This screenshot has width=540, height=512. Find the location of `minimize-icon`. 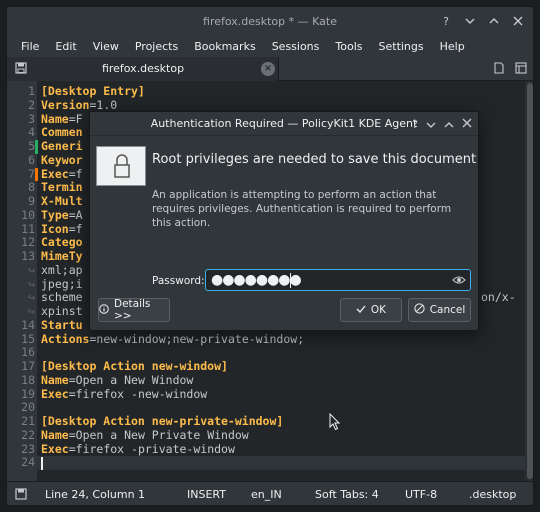

minimize-icon is located at coordinates (470, 21).